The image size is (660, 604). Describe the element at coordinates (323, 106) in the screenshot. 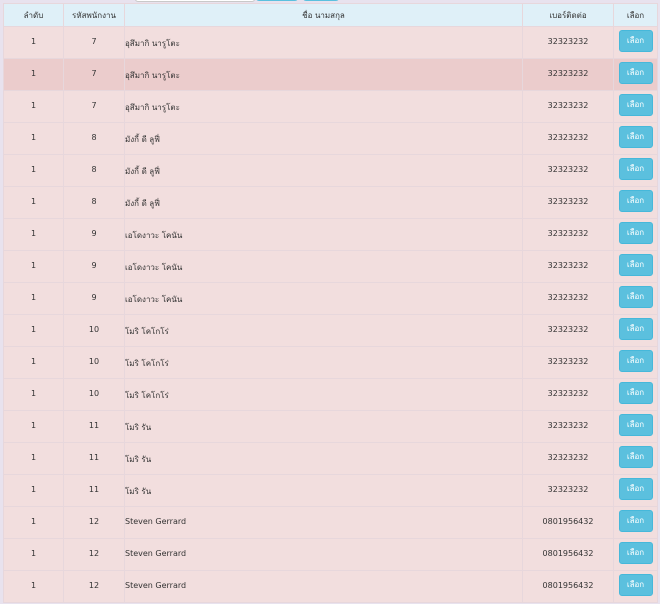

I see `cell-name: อุสึมากิ นารูโตะ` at that location.